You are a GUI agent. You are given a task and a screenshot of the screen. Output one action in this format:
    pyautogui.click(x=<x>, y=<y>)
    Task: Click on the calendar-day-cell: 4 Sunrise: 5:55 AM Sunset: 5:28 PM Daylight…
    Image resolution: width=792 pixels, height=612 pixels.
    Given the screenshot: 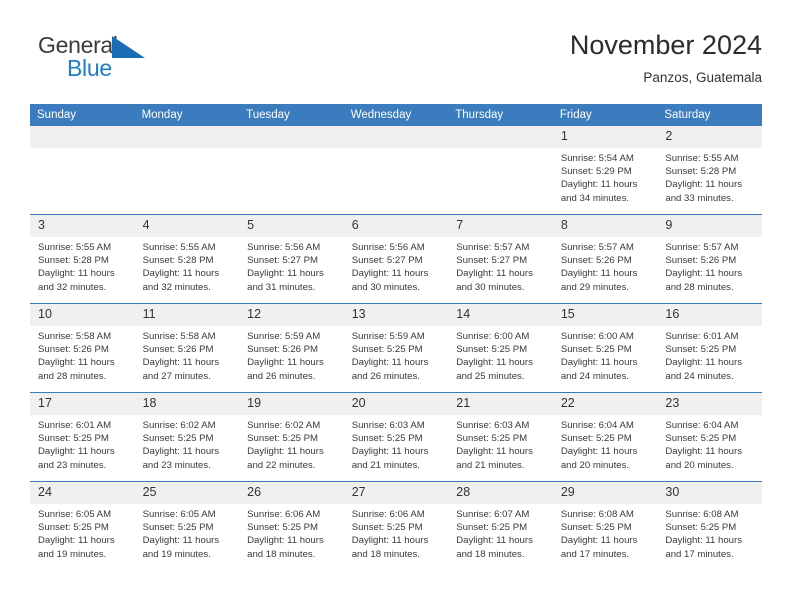 What is the action you would take?
    pyautogui.click(x=187, y=259)
    